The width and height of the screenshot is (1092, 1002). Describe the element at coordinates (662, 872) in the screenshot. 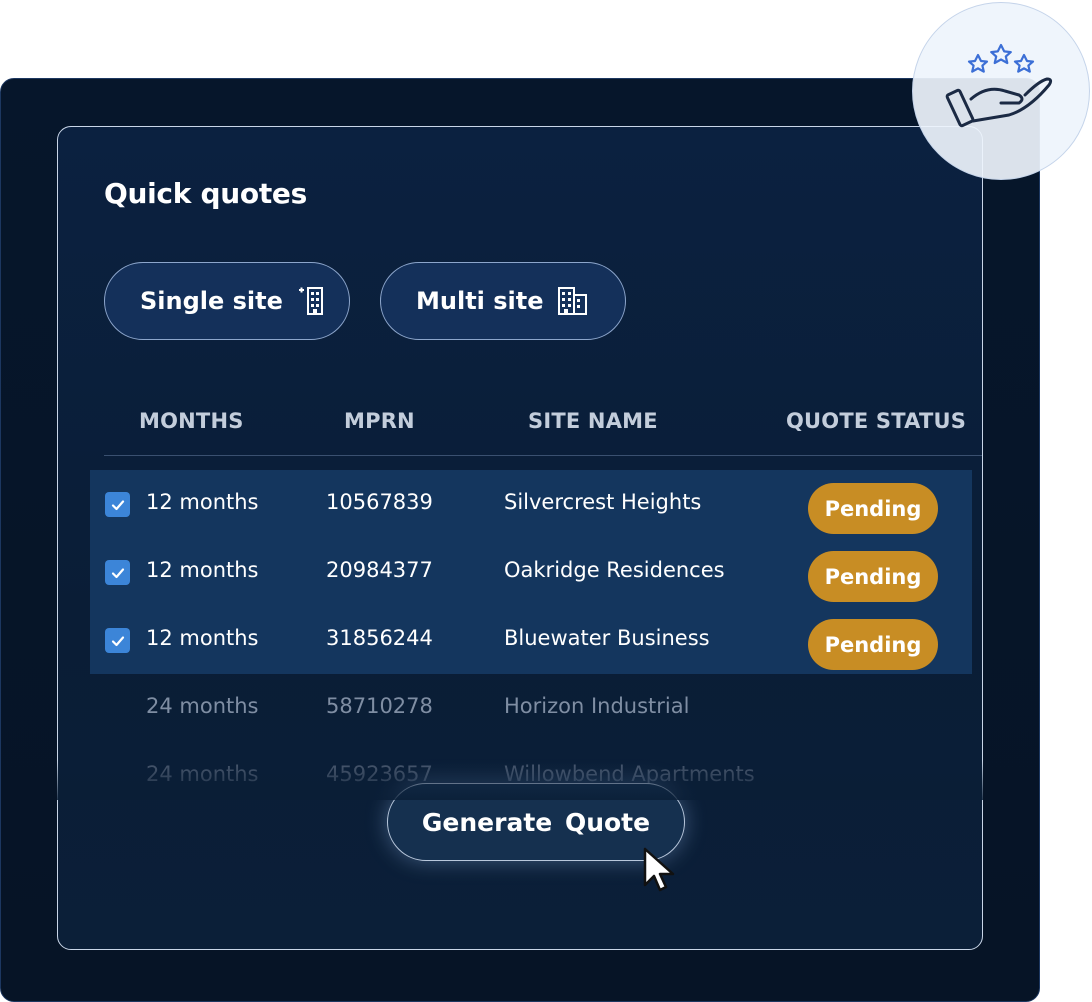

I see `mouse-pointer-icon` at that location.